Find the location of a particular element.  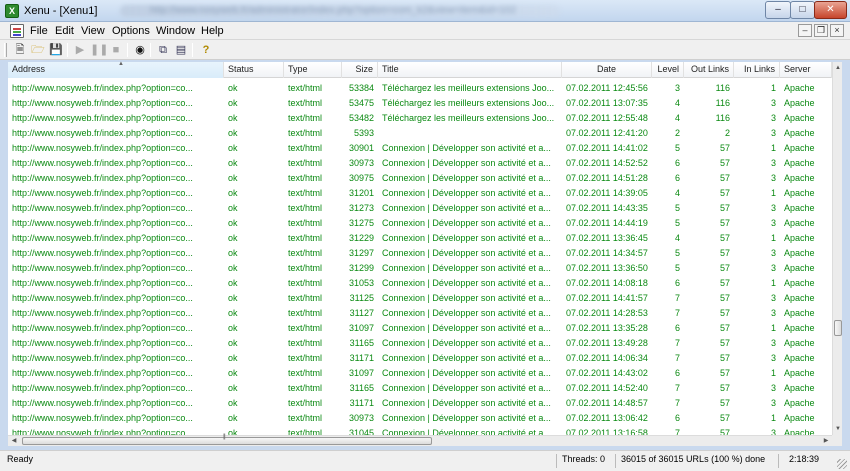

cell-size: 30973 is located at coordinates (361, 418).